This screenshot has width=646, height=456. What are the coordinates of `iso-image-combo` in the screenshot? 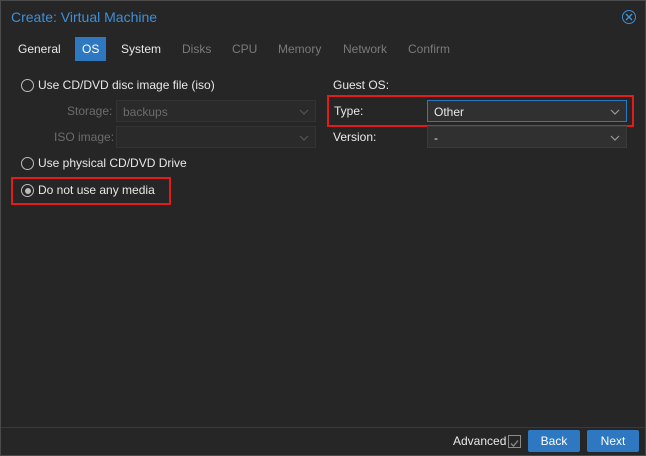 It's located at (216, 137).